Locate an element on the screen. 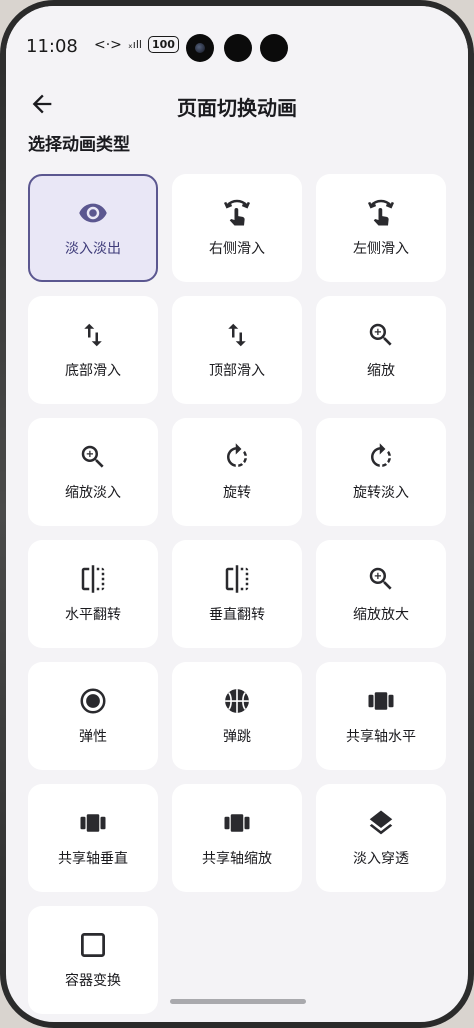 The height and width of the screenshot is (1028, 474). status-bar: 11:08 <·> ₓıll 100 is located at coordinates (237, 42).